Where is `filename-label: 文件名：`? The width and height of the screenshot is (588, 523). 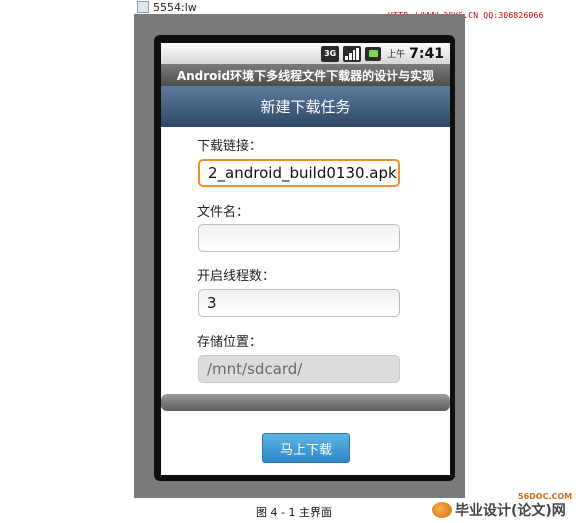 filename-label: 文件名： is located at coordinates (223, 212).